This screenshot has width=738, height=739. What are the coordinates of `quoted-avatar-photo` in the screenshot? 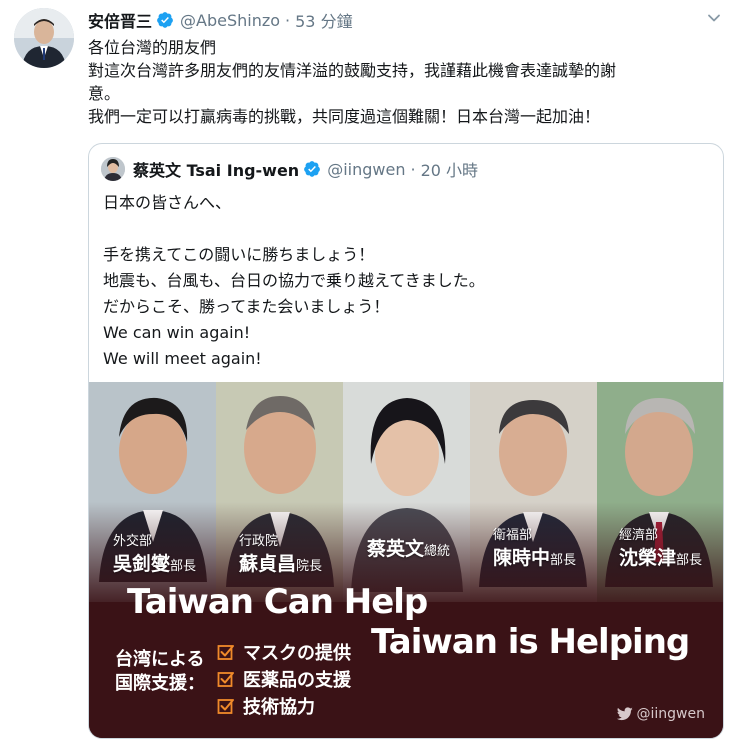 It's located at (113, 169).